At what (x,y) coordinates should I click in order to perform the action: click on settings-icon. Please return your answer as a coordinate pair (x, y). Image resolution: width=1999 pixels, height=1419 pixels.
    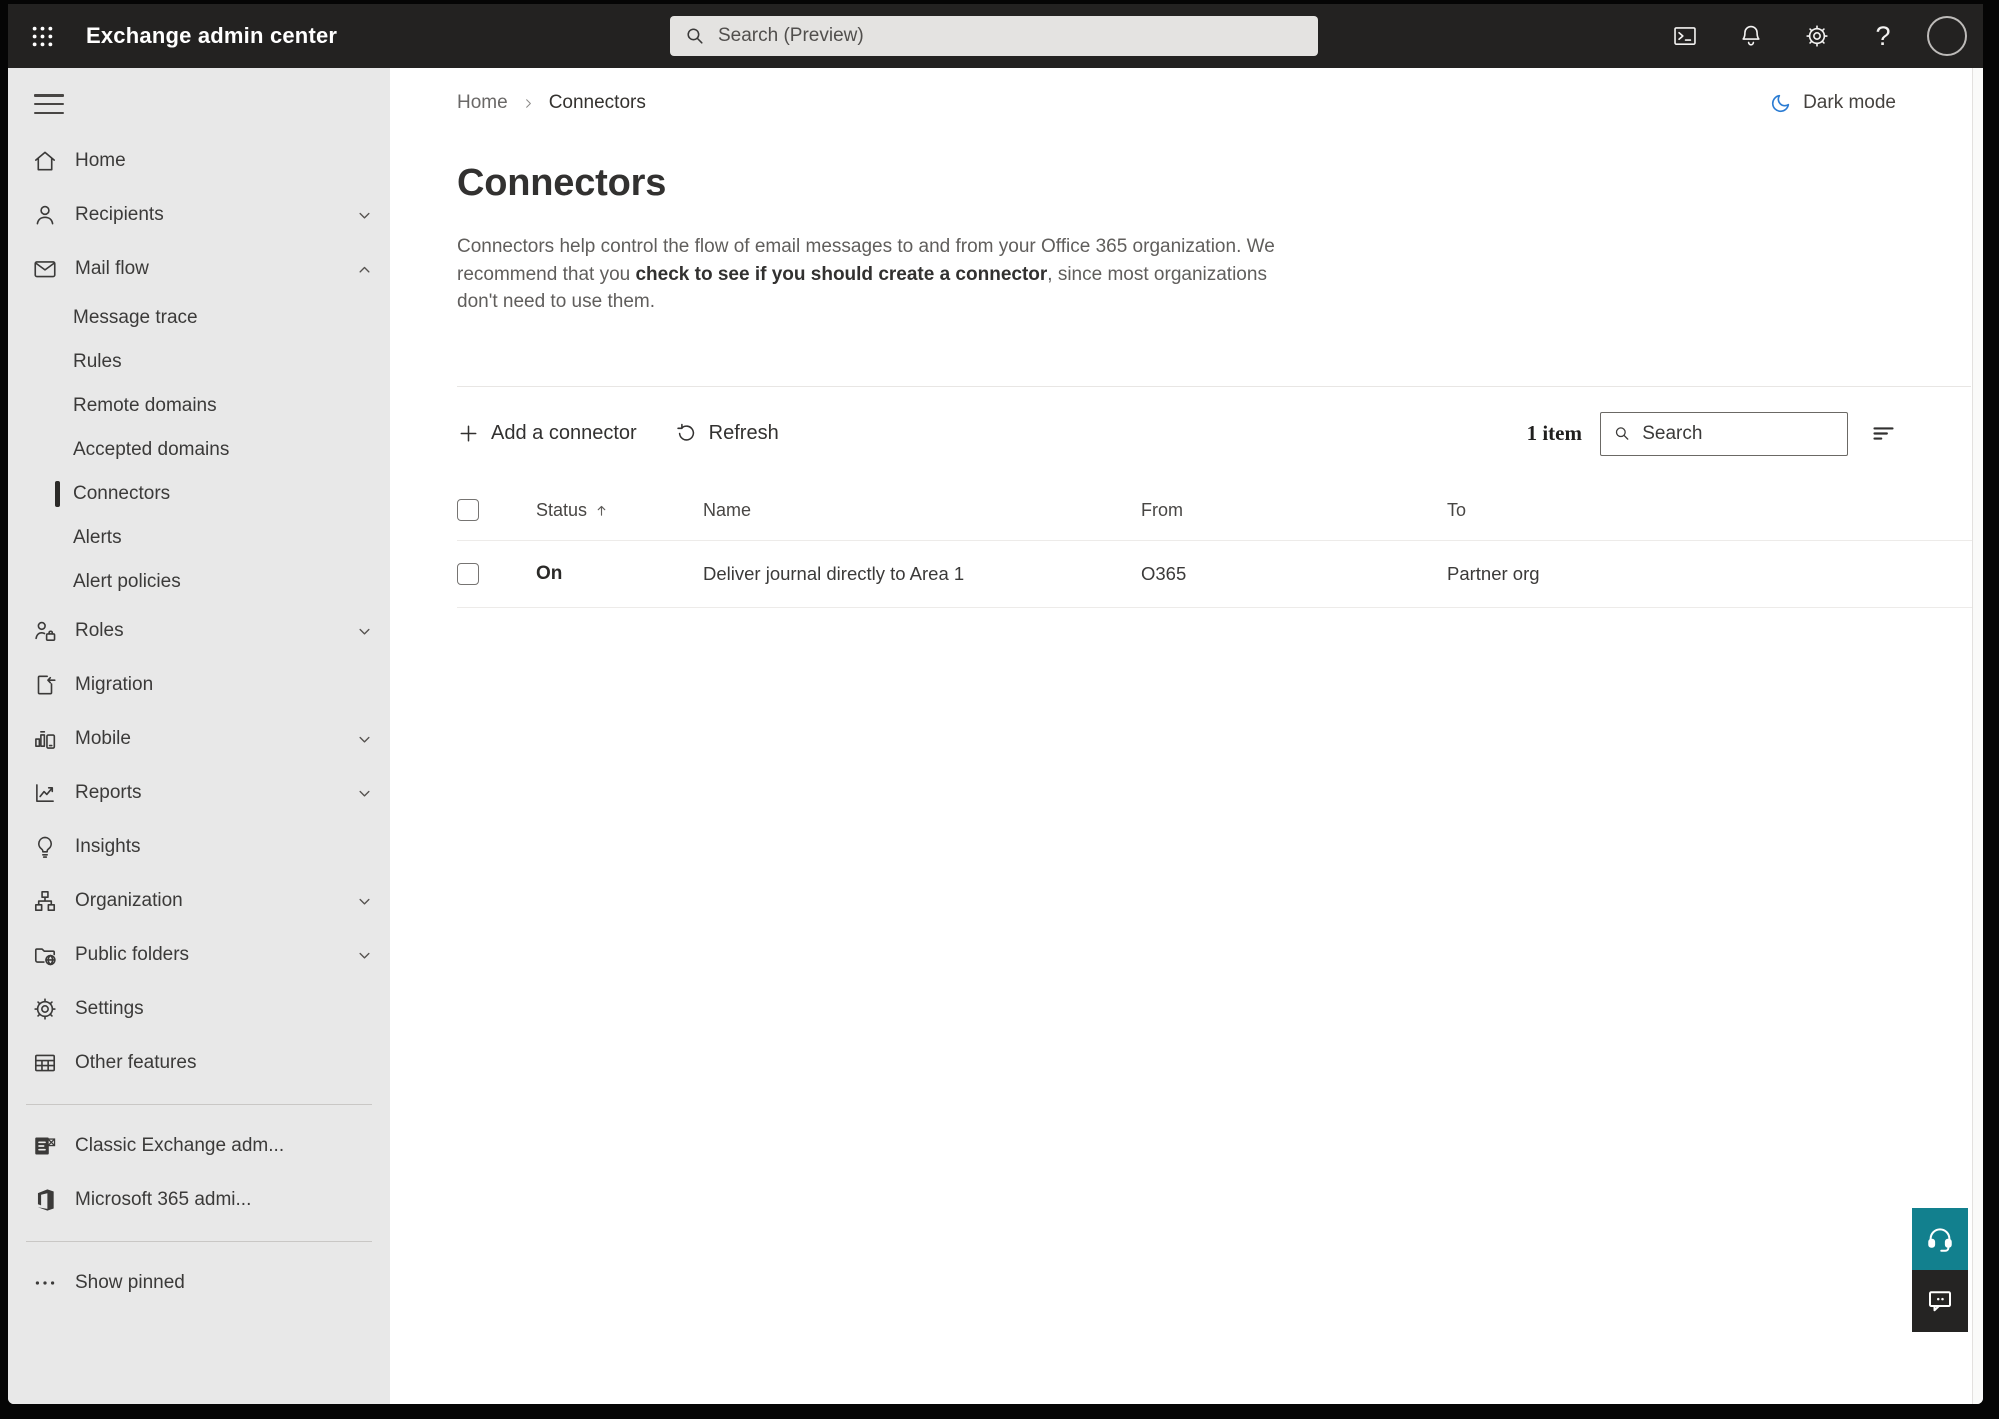
    Looking at the image, I should click on (45, 1009).